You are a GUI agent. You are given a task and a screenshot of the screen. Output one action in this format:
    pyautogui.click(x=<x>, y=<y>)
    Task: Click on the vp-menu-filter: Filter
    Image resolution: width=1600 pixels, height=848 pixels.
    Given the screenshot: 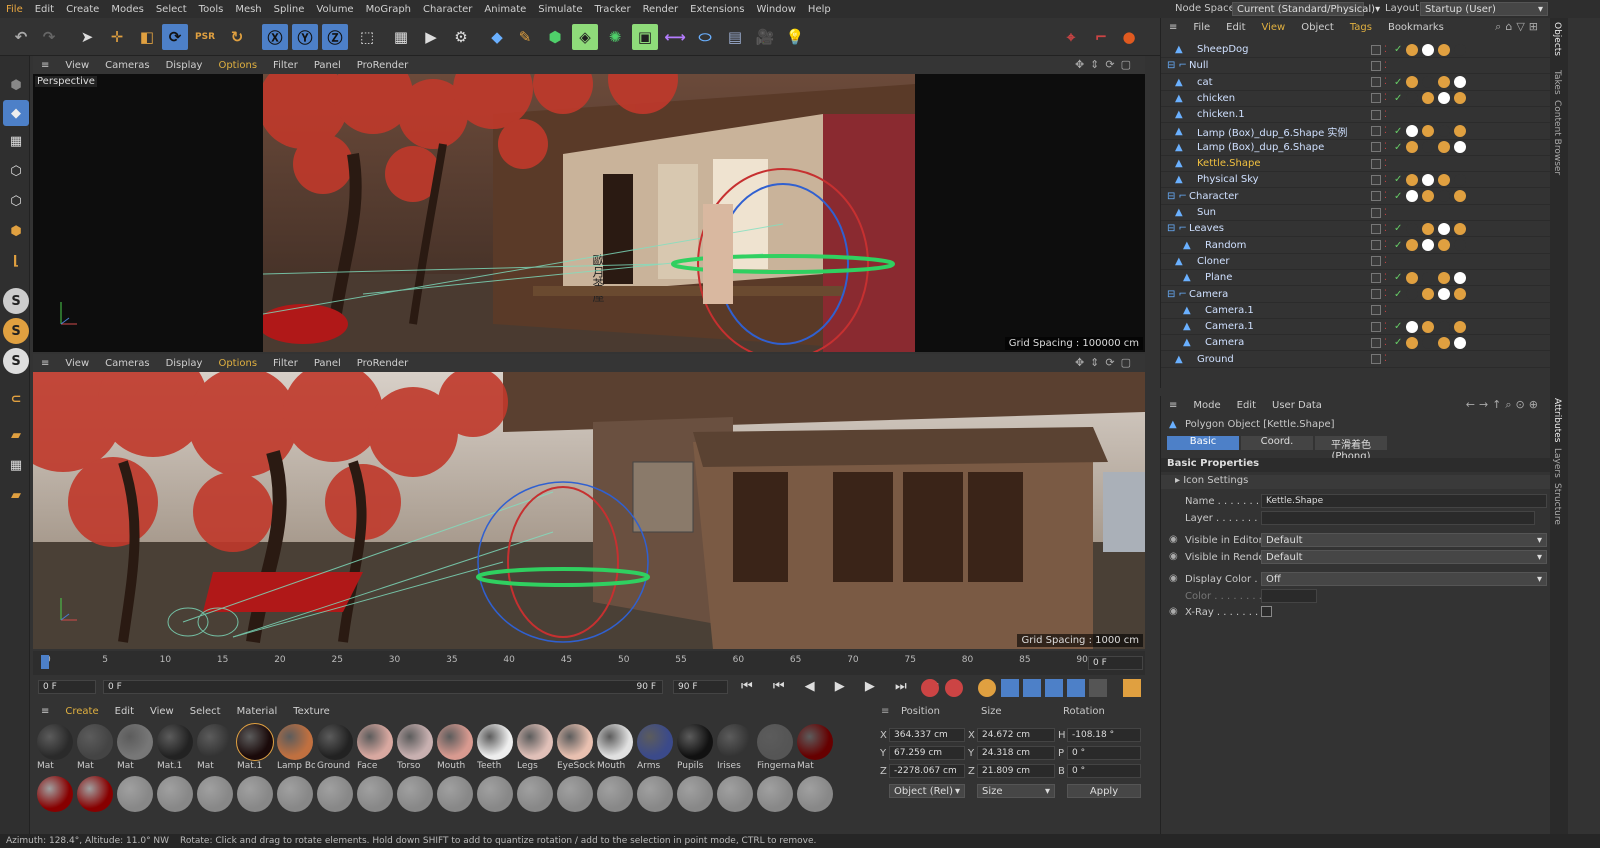 What is the action you would take?
    pyautogui.click(x=285, y=65)
    